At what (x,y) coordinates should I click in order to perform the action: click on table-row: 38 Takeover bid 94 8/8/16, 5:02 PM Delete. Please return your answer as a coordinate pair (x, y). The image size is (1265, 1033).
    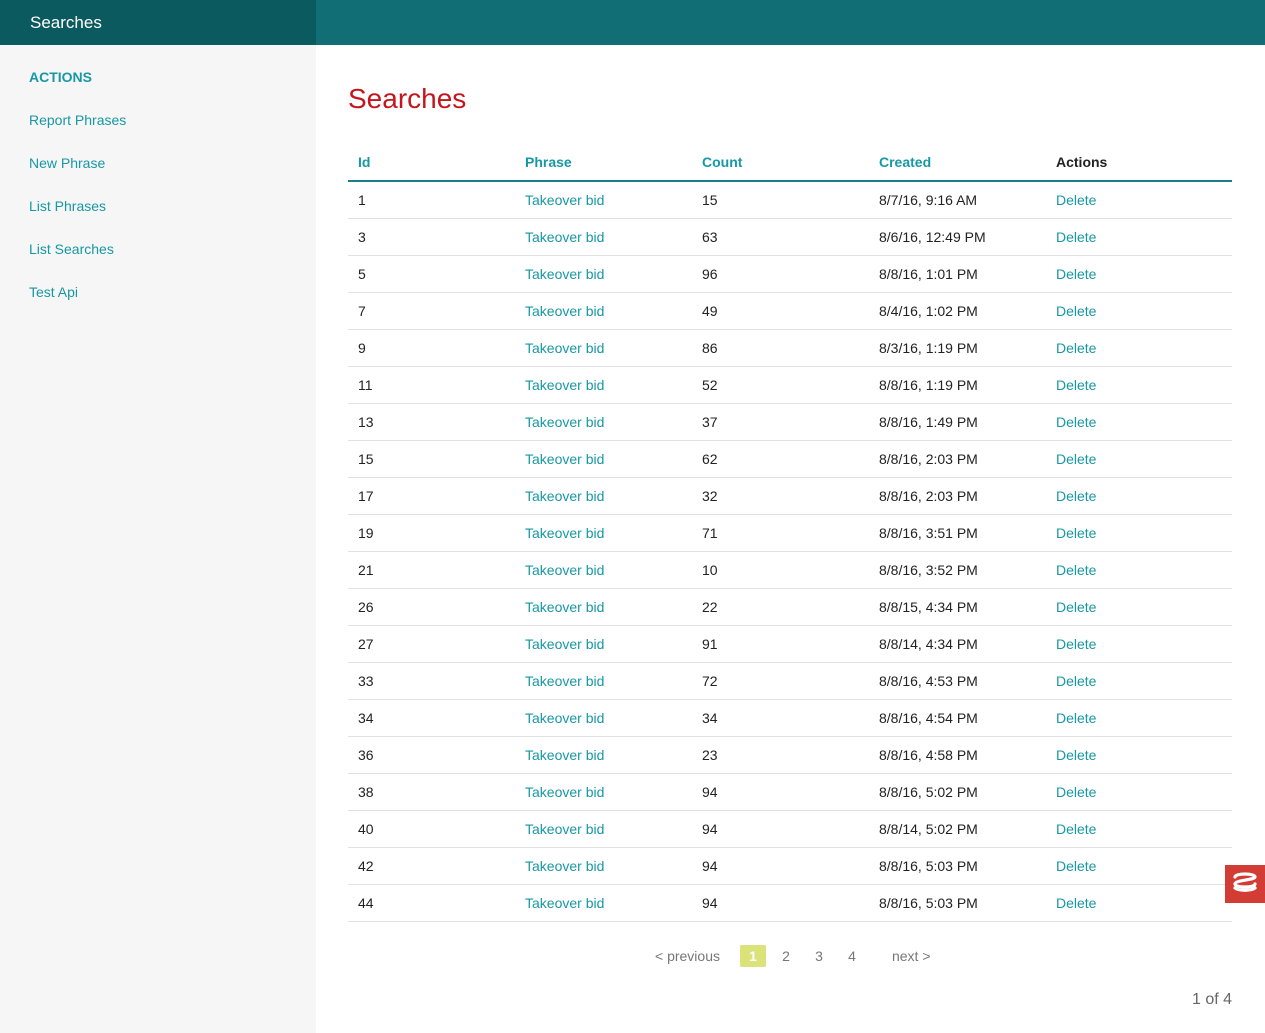
    Looking at the image, I should click on (790, 792).